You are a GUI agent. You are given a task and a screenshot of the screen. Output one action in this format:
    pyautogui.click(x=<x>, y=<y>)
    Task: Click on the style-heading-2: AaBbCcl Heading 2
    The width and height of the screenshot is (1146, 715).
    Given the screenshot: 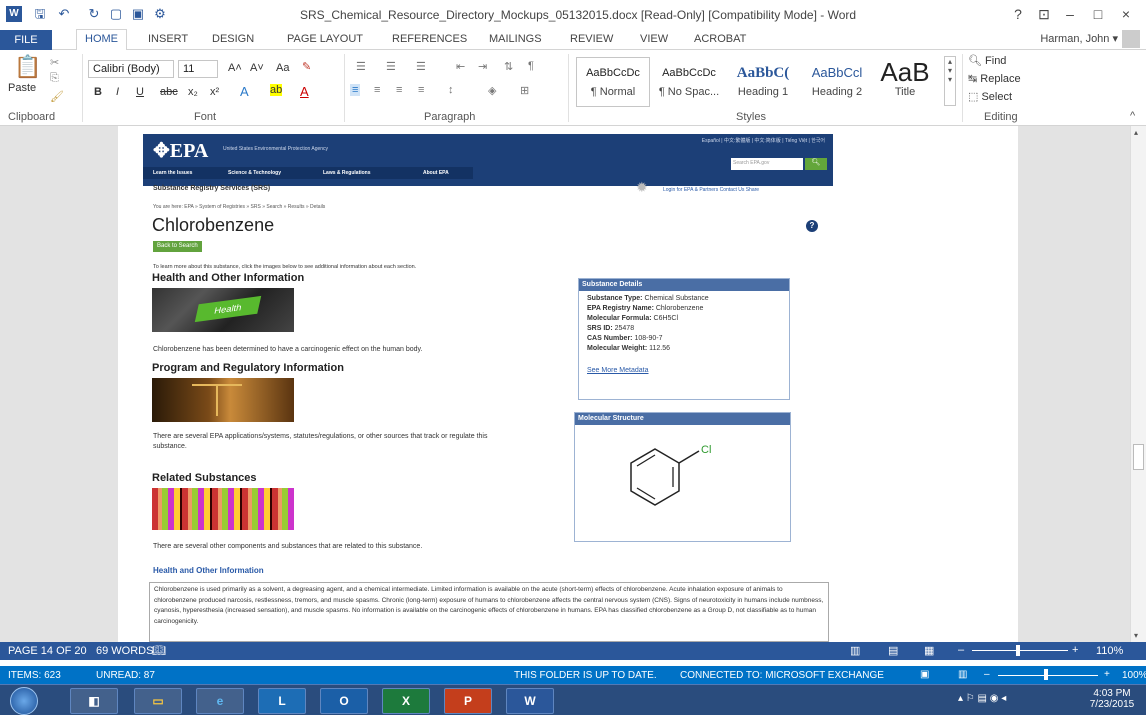 What is the action you would take?
    pyautogui.click(x=837, y=82)
    